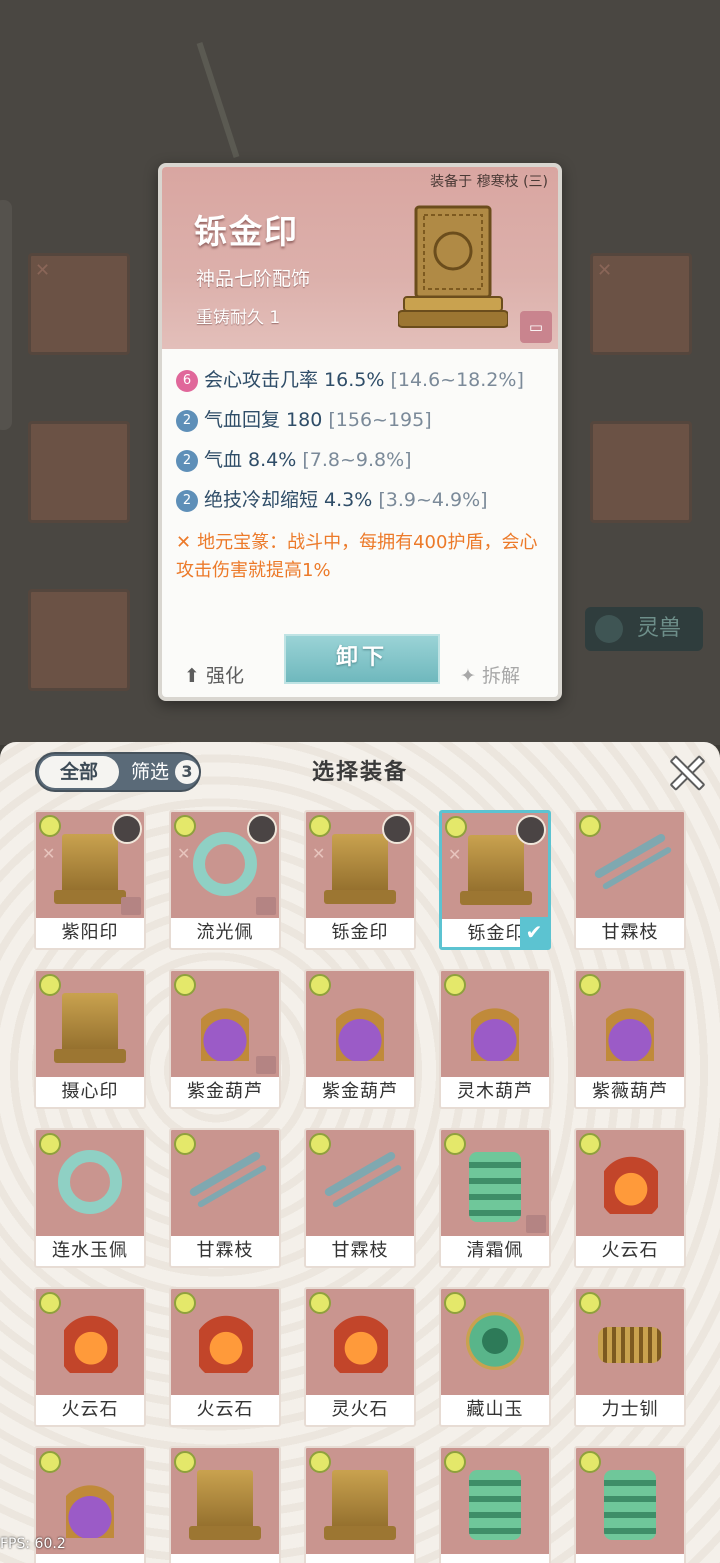 This screenshot has width=720, height=1563. Describe the element at coordinates (357, 556) in the screenshot. I see `special-effect-text: 地元宝篆：战斗中，每拥有400护盾，会心攻击伤害就提高1%` at that location.